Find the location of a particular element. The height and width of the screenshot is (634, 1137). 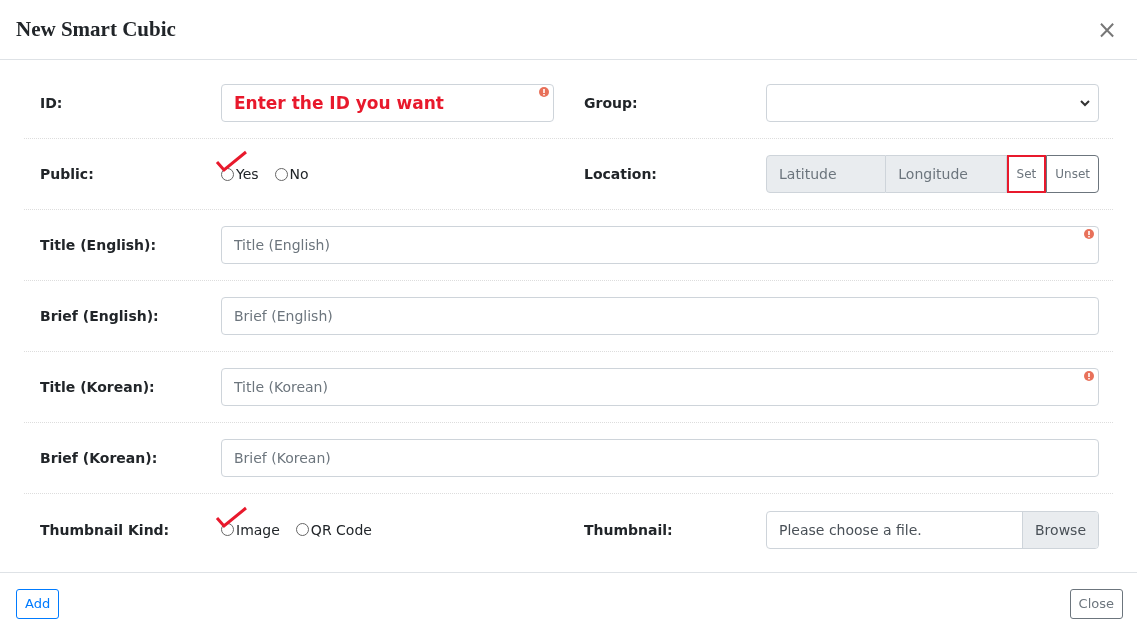

field-label: Brief (English): is located at coordinates (99, 316).